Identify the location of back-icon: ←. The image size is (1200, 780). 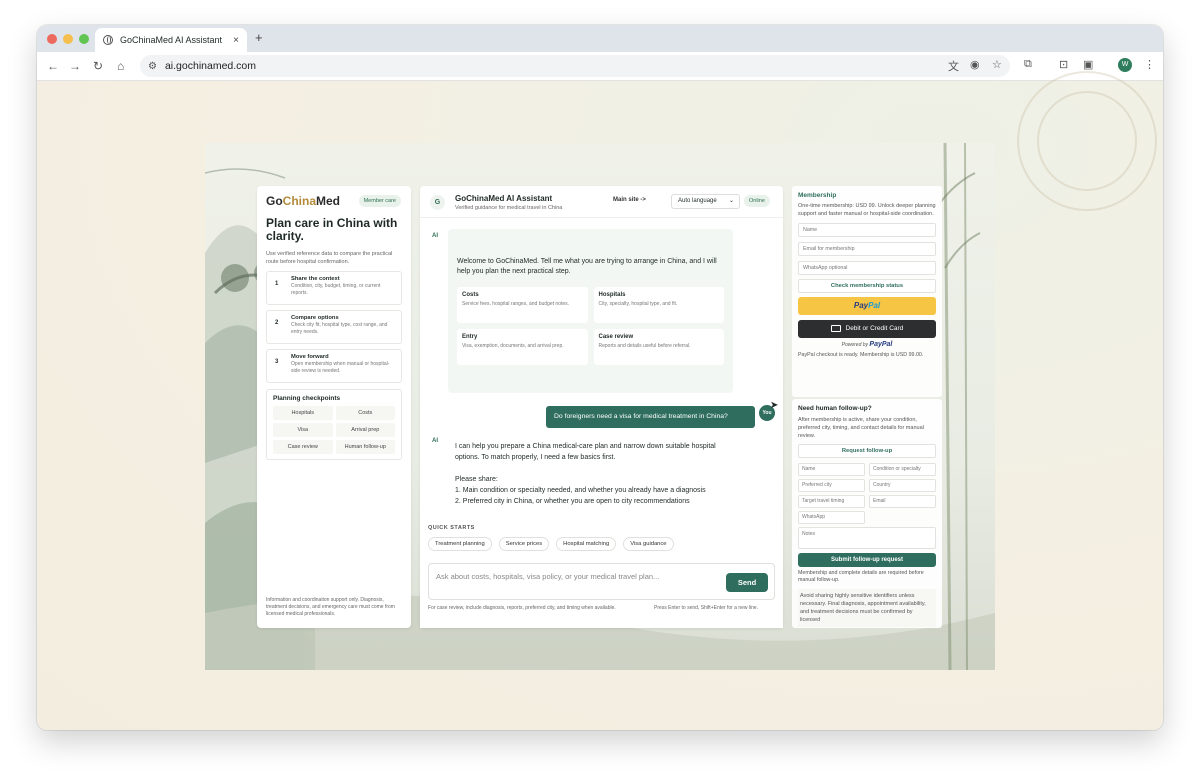
(53, 66).